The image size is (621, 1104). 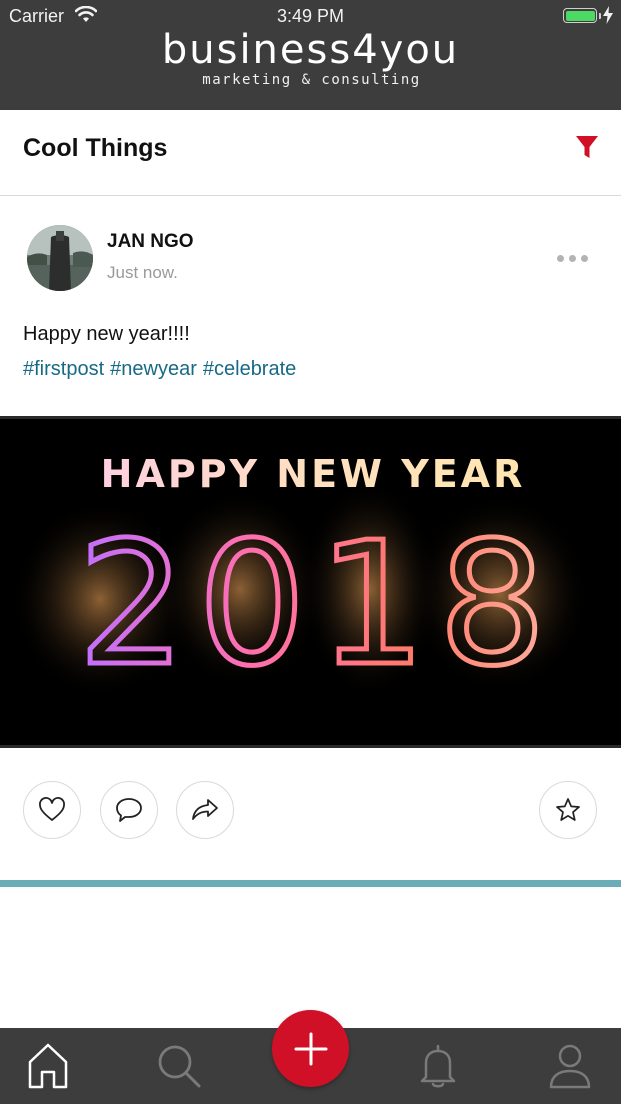 I want to click on filter-icon, so click(x=587, y=148).